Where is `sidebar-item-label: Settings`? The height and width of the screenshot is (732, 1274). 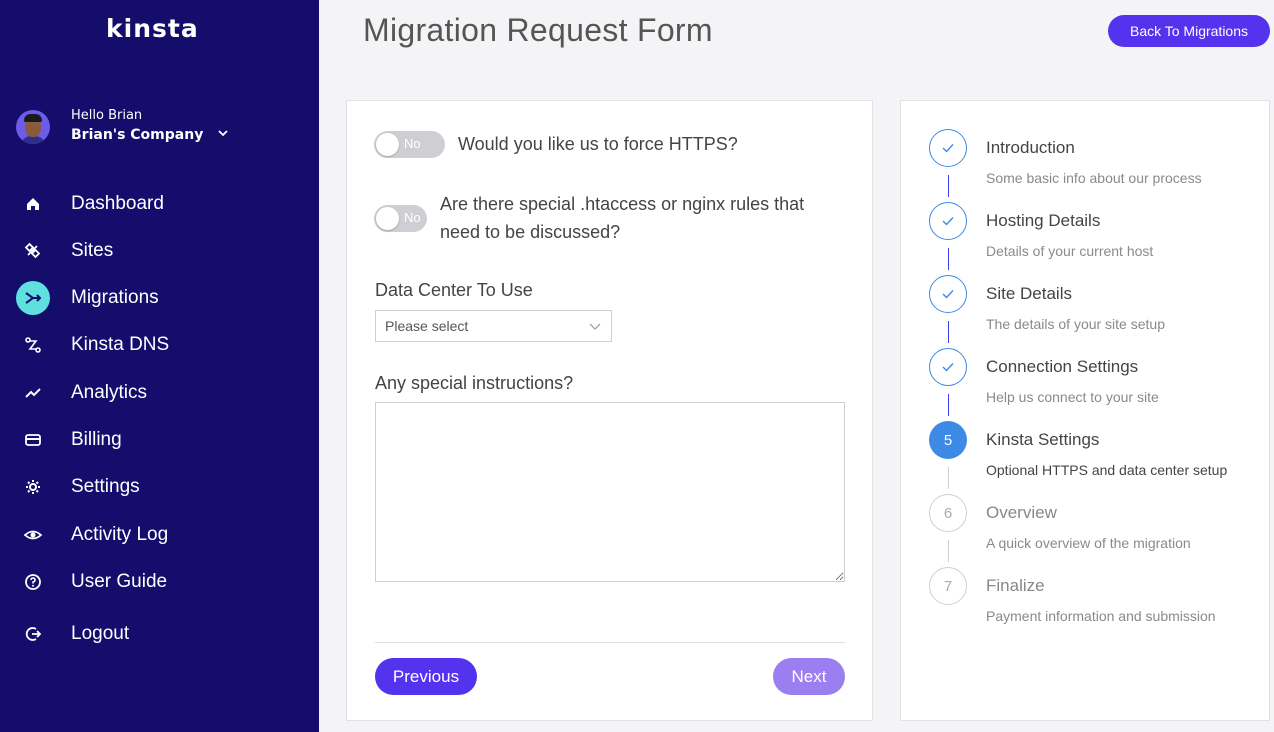 sidebar-item-label: Settings is located at coordinates (105, 486).